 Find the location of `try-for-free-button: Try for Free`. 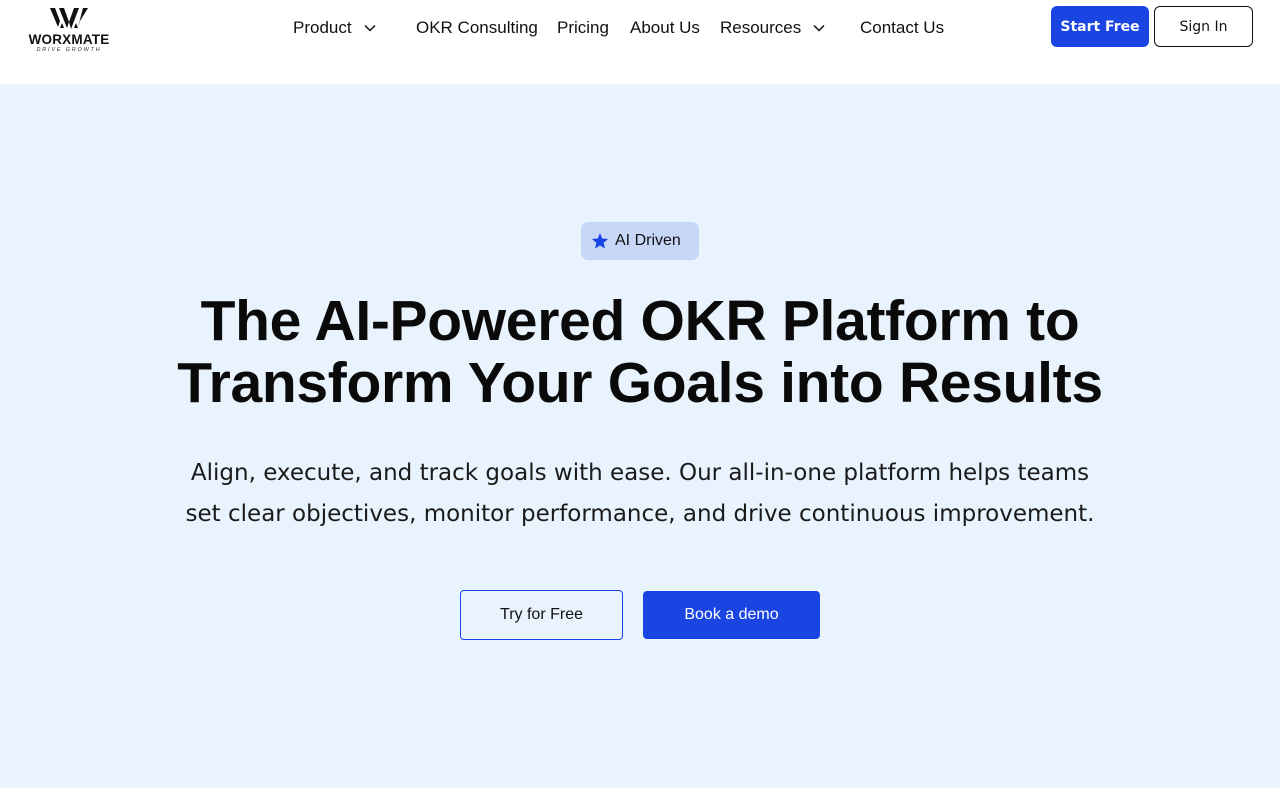

try-for-free-button: Try for Free is located at coordinates (541, 615).